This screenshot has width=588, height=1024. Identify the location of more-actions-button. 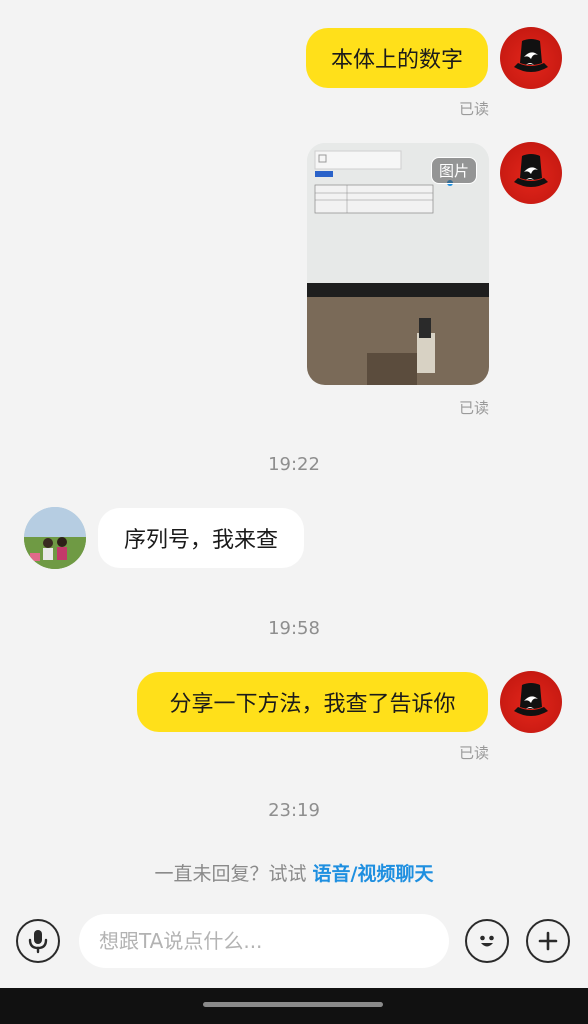
(548, 941).